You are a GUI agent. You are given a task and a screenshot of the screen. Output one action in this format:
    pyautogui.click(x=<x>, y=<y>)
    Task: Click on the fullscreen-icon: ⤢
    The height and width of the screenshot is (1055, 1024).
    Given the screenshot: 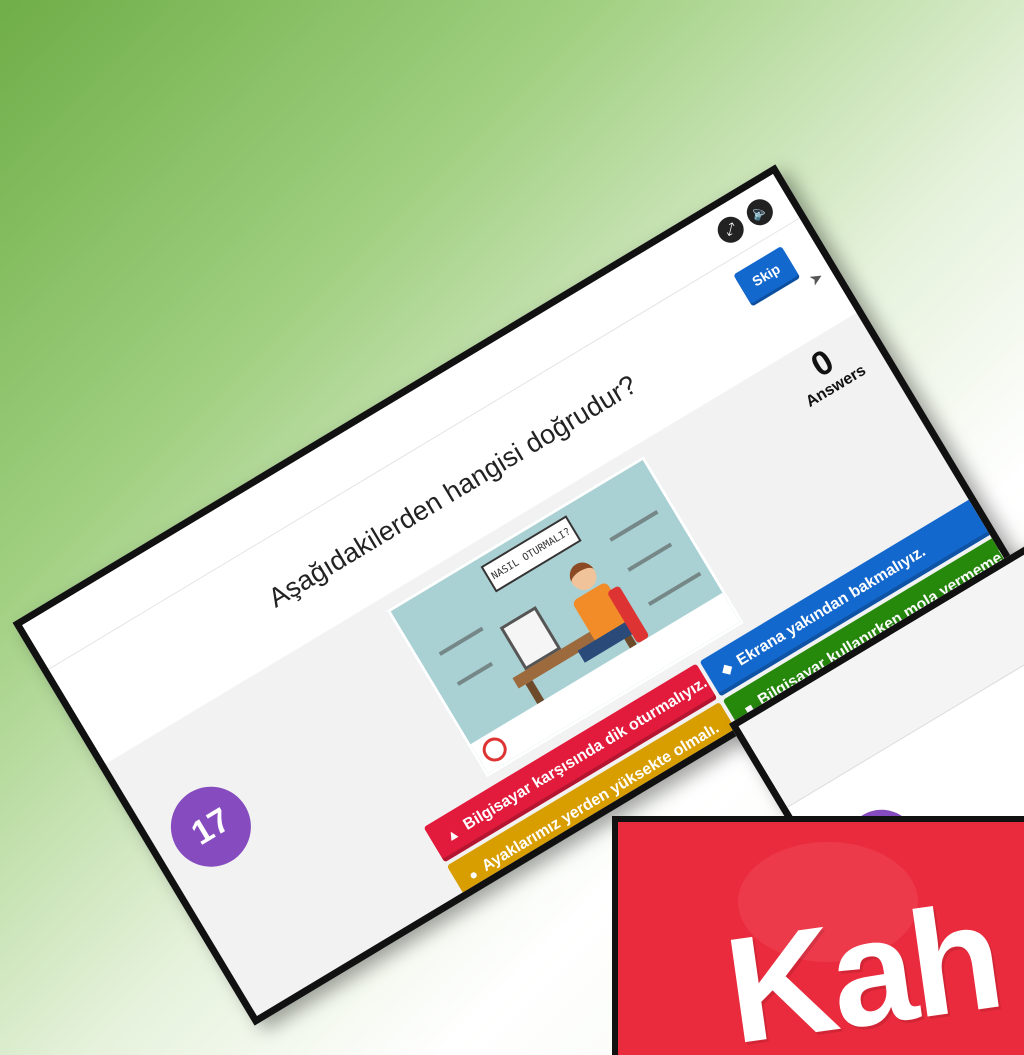 What is the action you would take?
    pyautogui.click(x=730, y=229)
    